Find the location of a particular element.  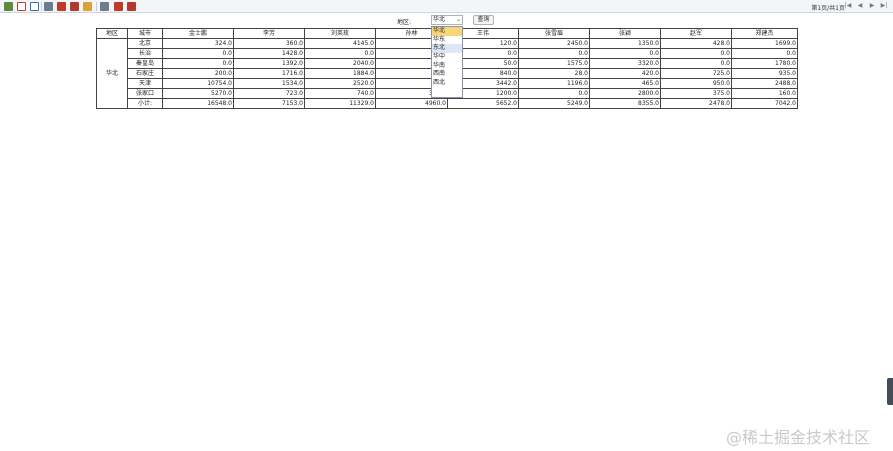

value-cell: 465.0 is located at coordinates (625, 83).